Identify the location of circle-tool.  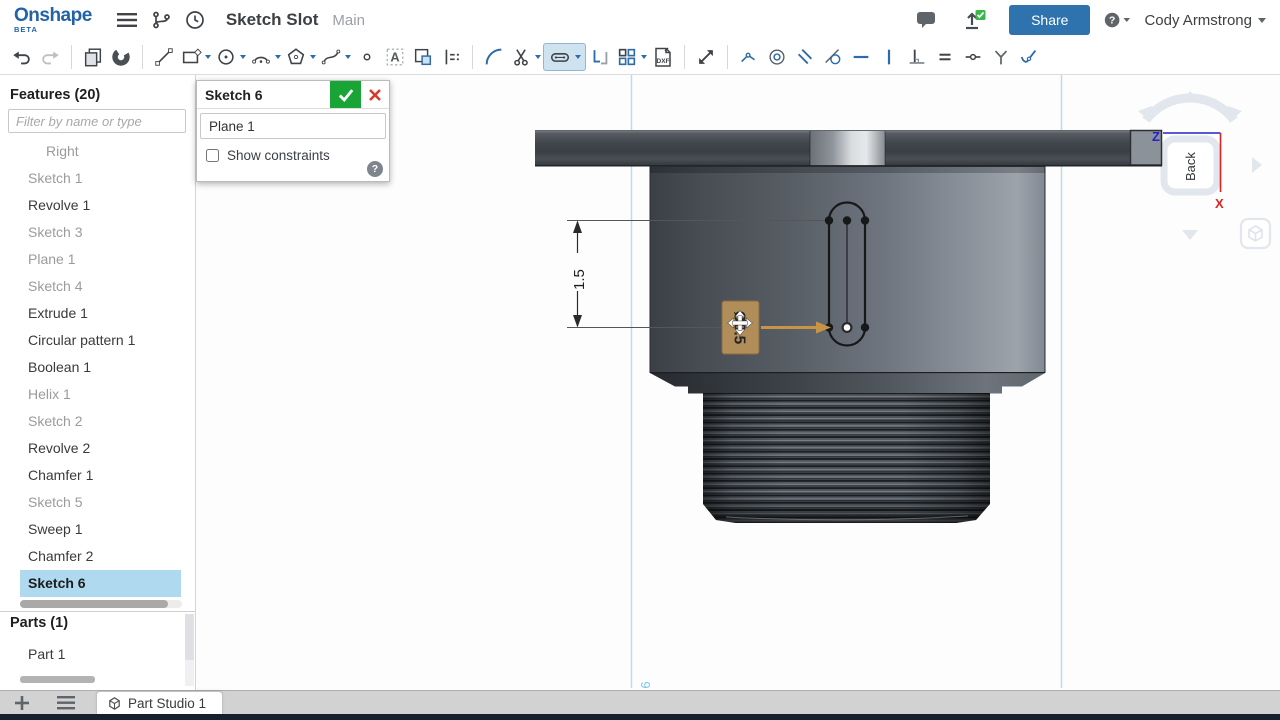
(230, 57).